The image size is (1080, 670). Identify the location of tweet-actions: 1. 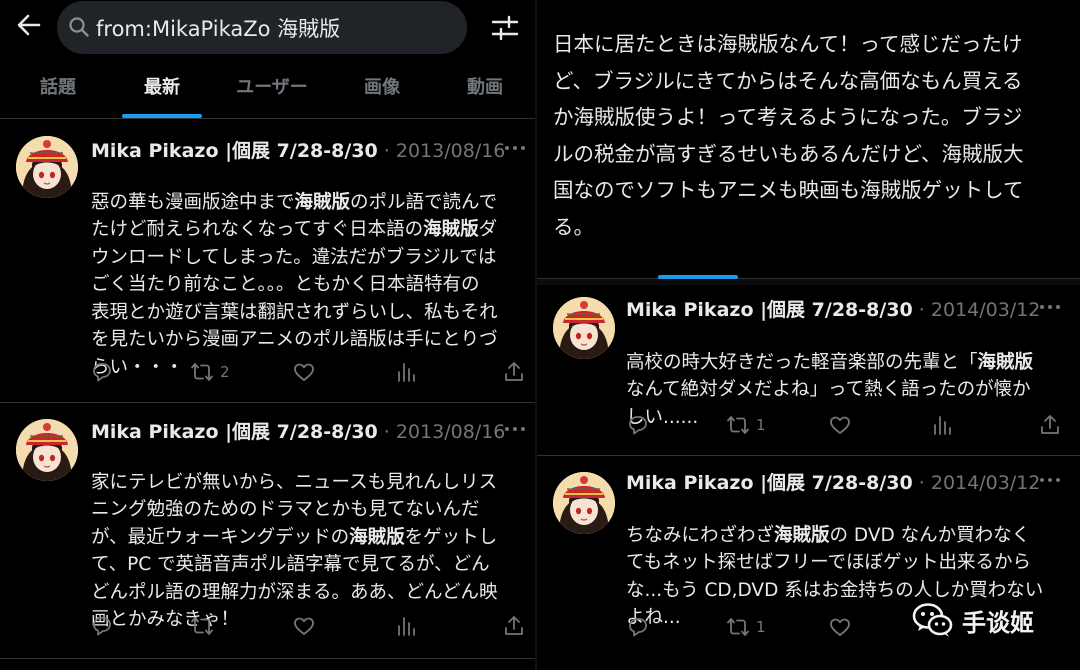
(848, 425).